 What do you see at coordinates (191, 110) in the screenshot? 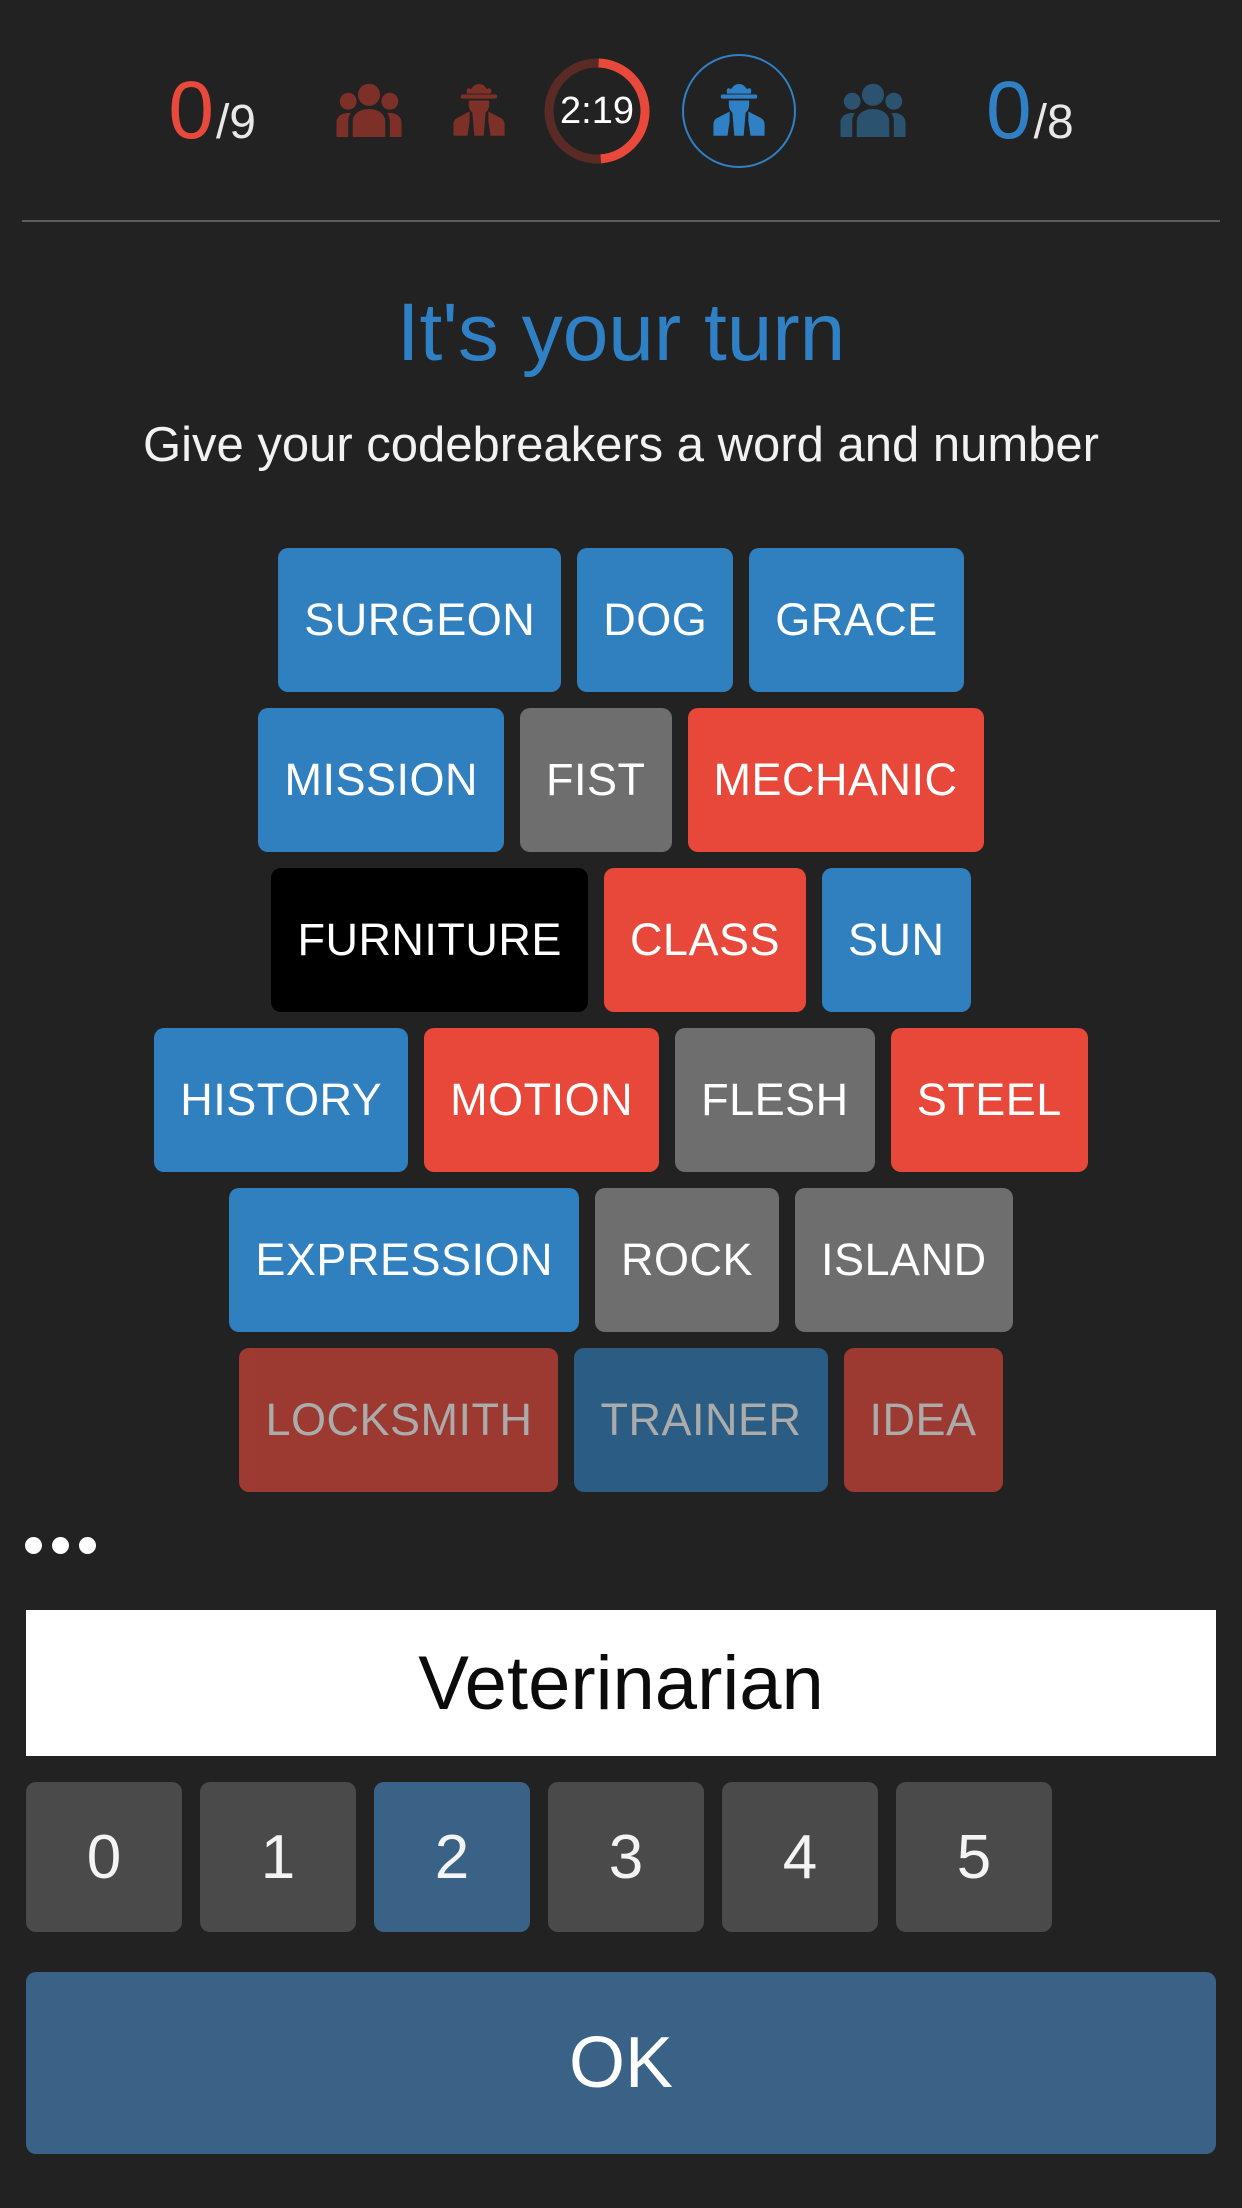
I see `red-score-value: 0` at bounding box center [191, 110].